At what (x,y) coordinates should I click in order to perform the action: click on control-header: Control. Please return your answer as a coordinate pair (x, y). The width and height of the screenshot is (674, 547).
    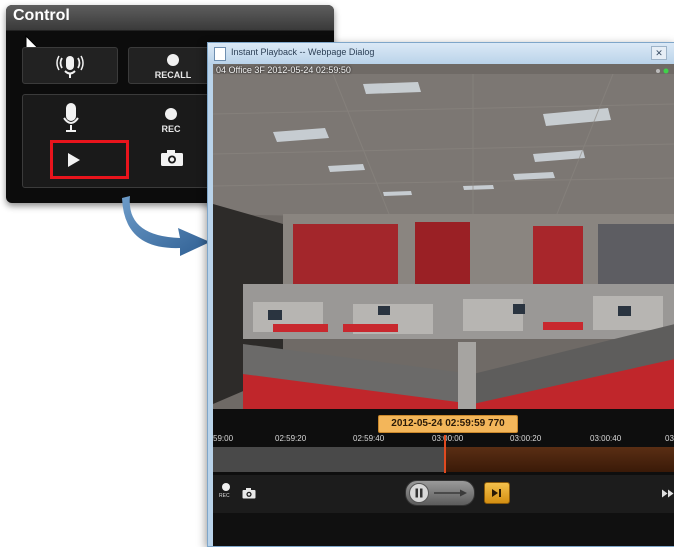
    Looking at the image, I should click on (170, 18).